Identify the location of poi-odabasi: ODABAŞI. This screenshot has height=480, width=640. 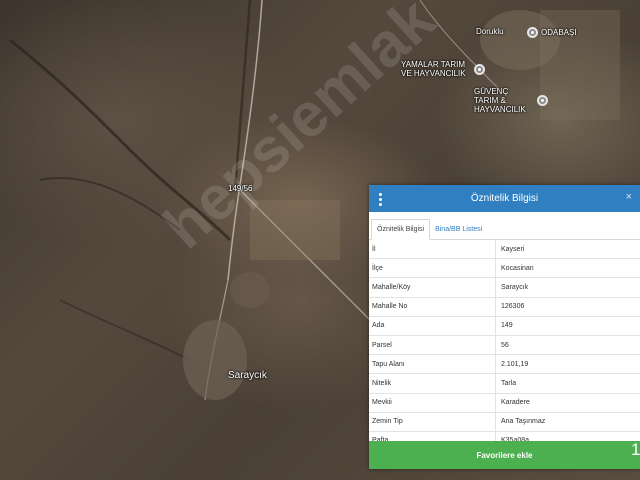
(552, 32).